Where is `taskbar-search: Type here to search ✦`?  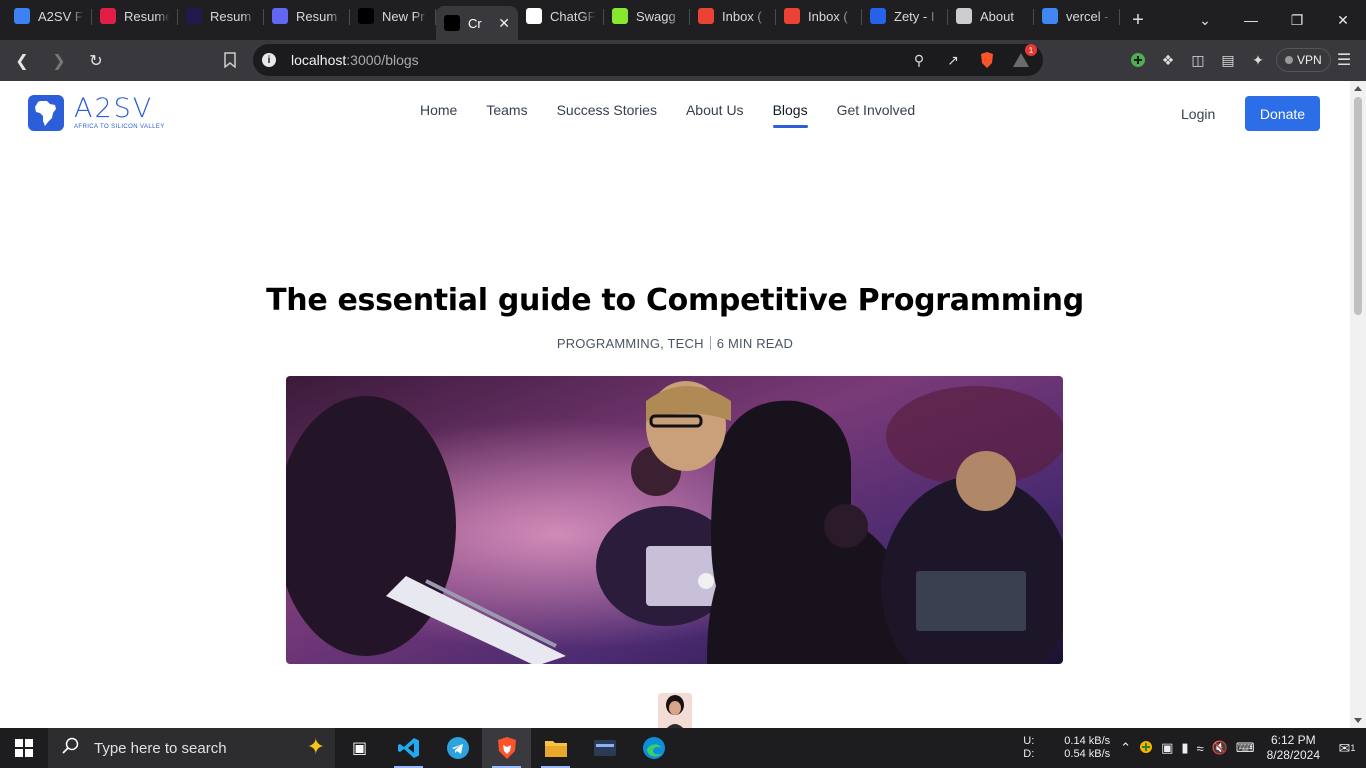 taskbar-search: Type here to search ✦ is located at coordinates (191, 748).